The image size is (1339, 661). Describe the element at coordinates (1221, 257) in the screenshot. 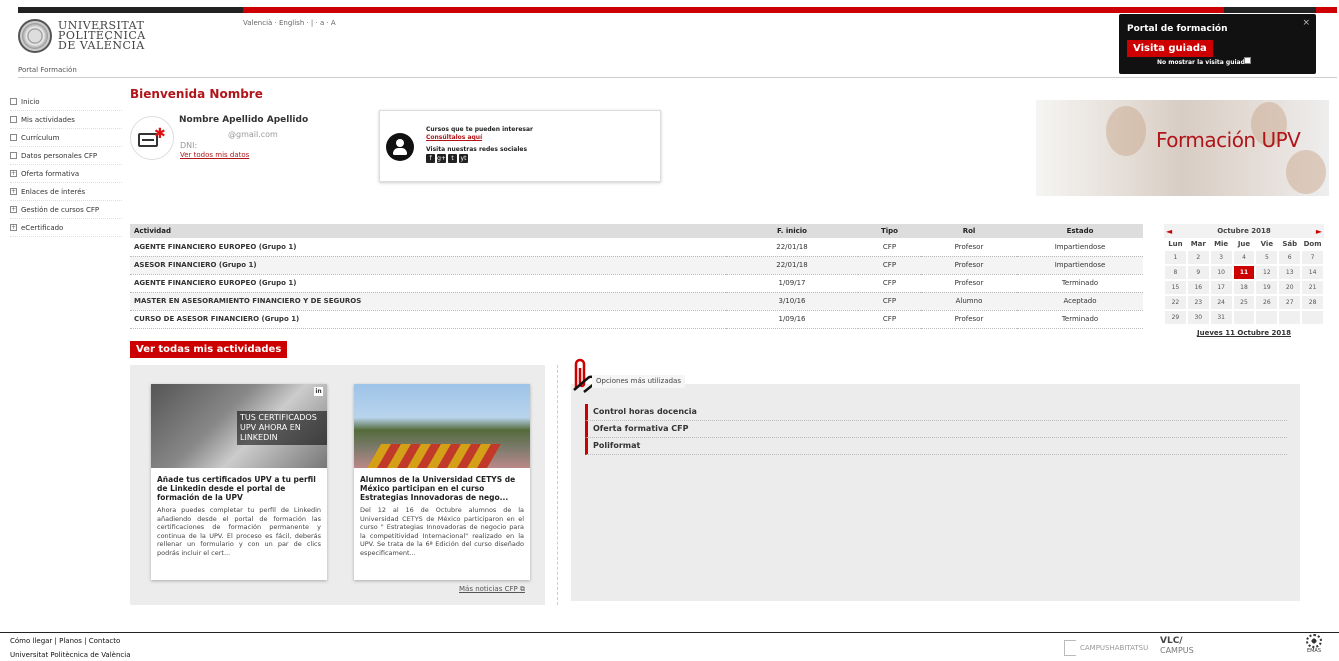

I see `calendar-day: 3` at that location.